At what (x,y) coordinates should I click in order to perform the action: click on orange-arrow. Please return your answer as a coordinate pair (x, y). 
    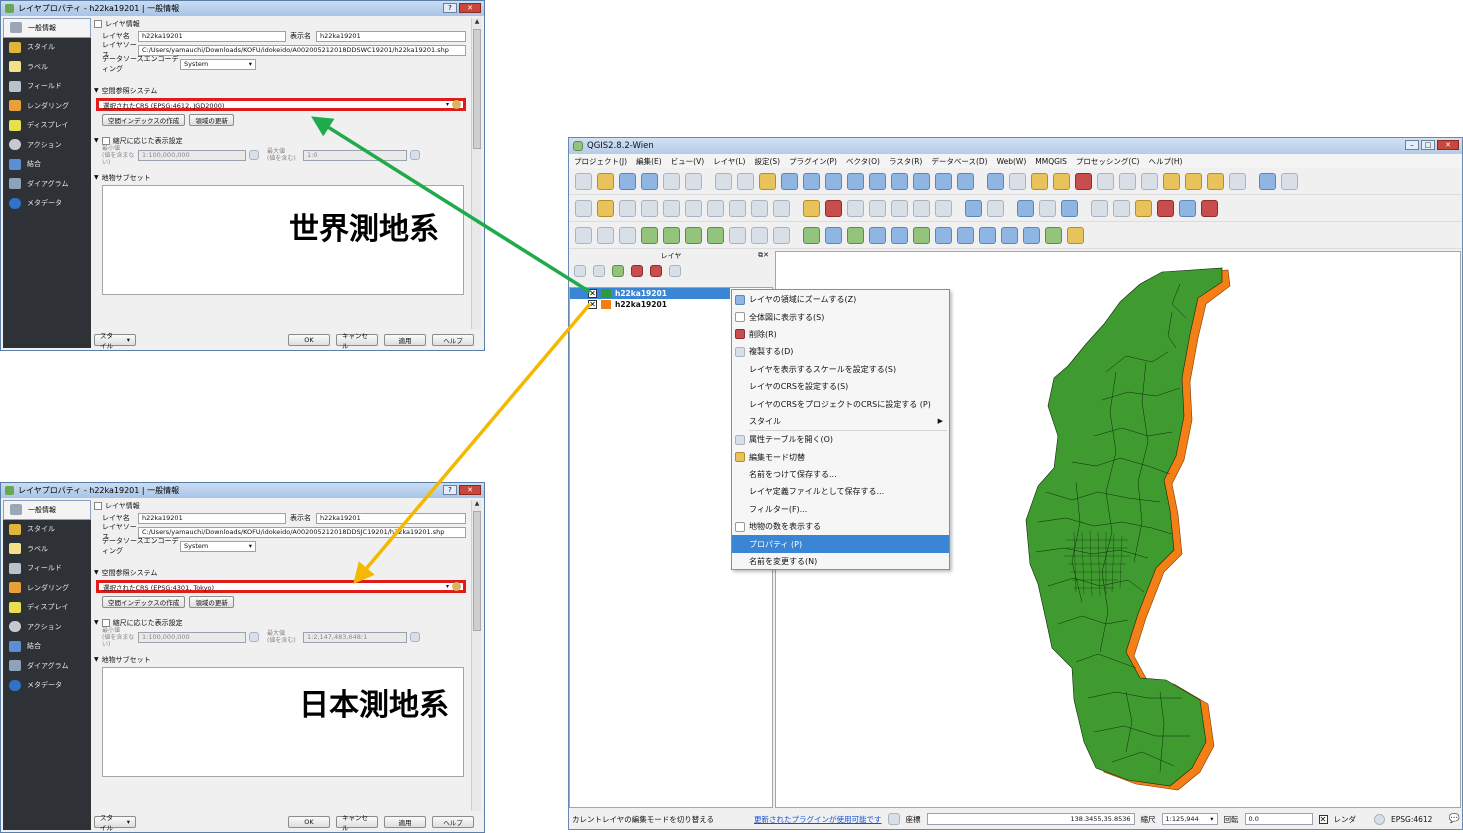
    Looking at the image, I should click on (472, 443).